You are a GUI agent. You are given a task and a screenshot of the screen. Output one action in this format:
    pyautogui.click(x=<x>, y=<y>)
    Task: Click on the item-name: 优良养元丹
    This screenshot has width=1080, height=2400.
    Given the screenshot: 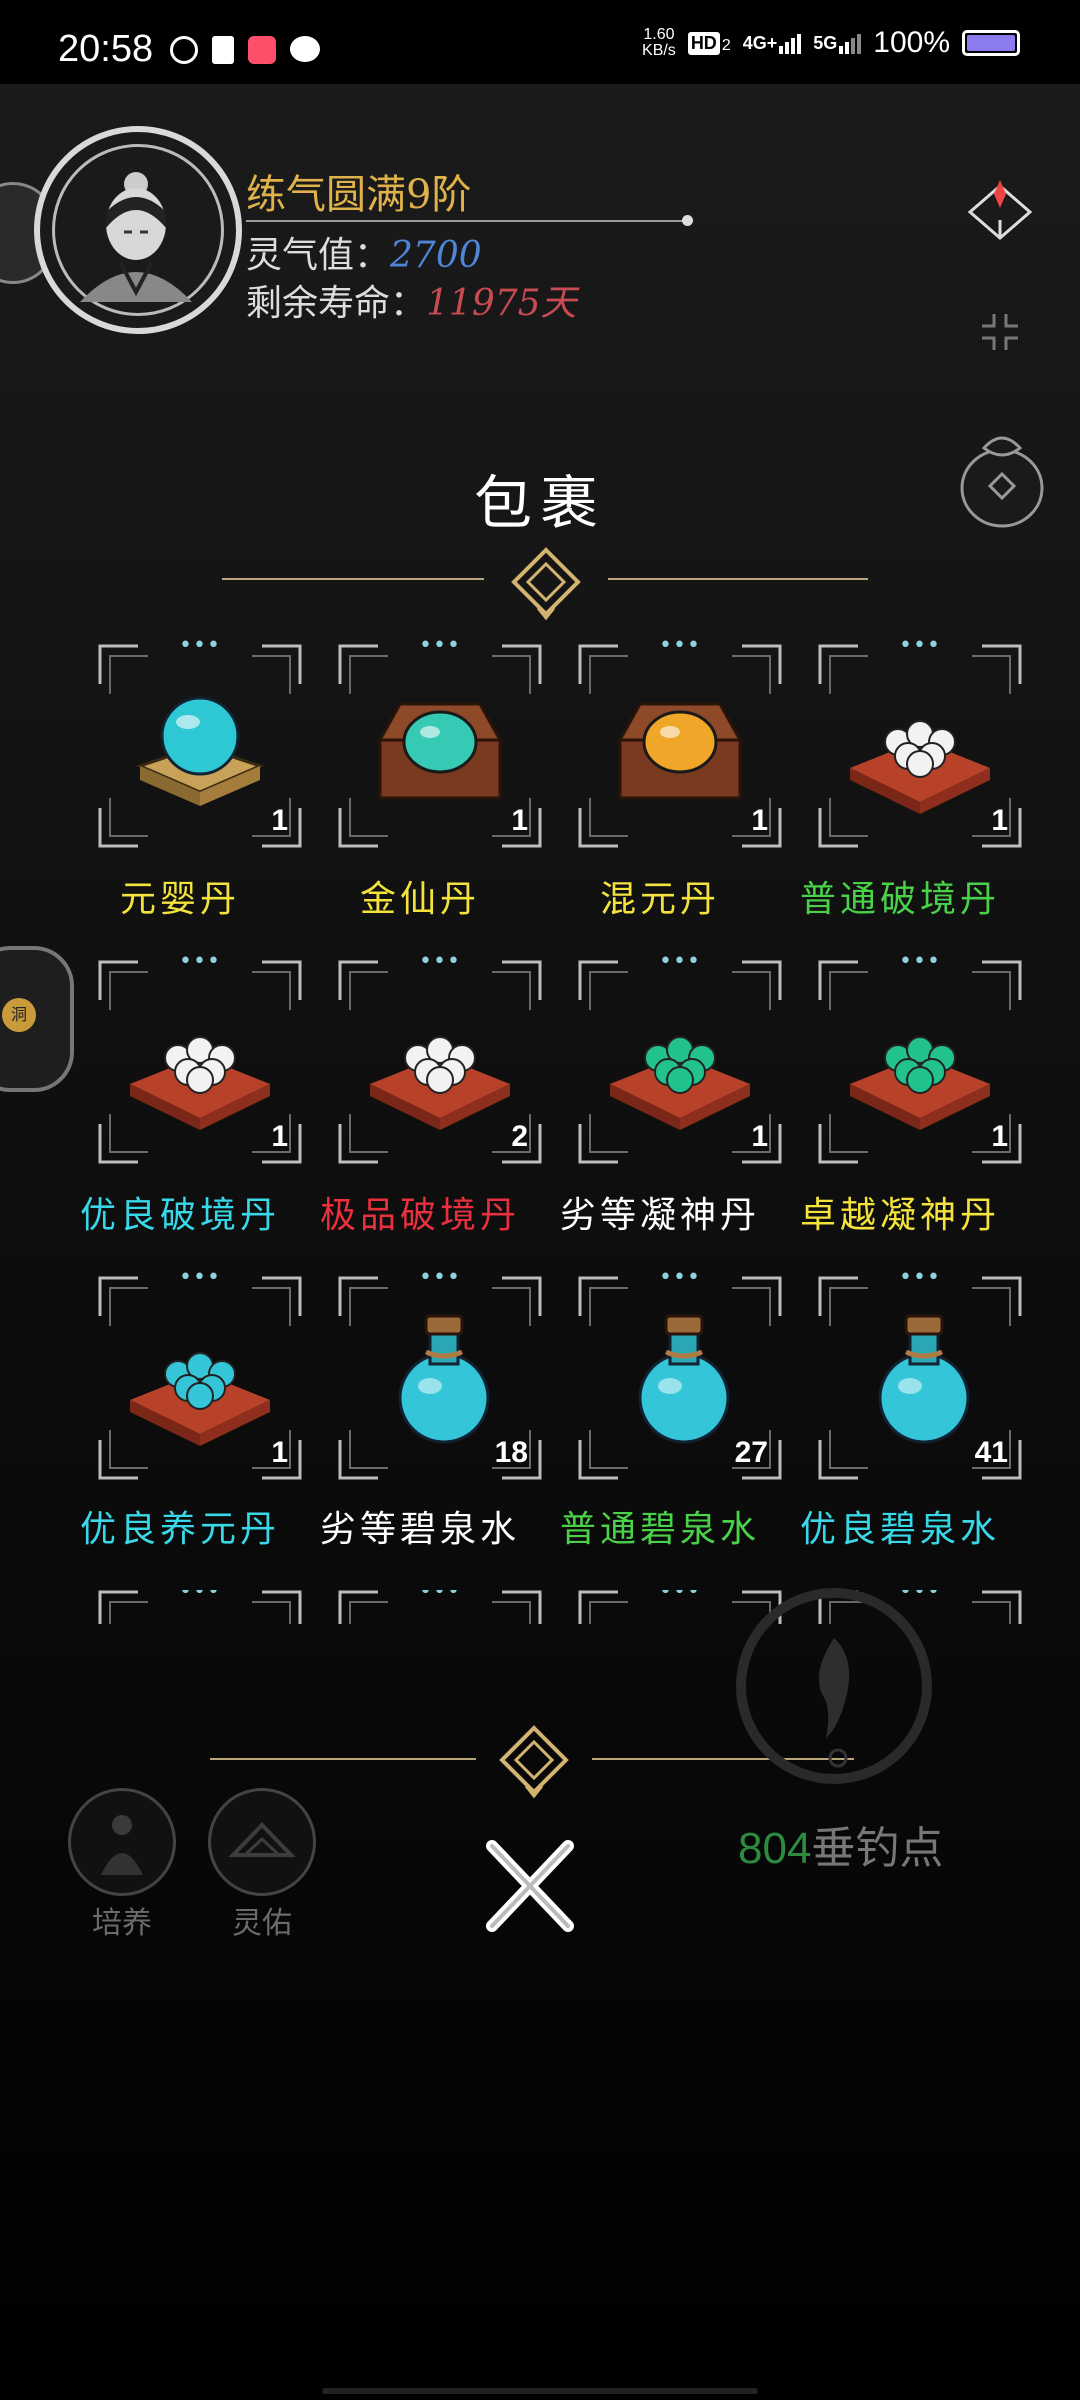 What is the action you would take?
    pyautogui.click(x=179, y=1529)
    